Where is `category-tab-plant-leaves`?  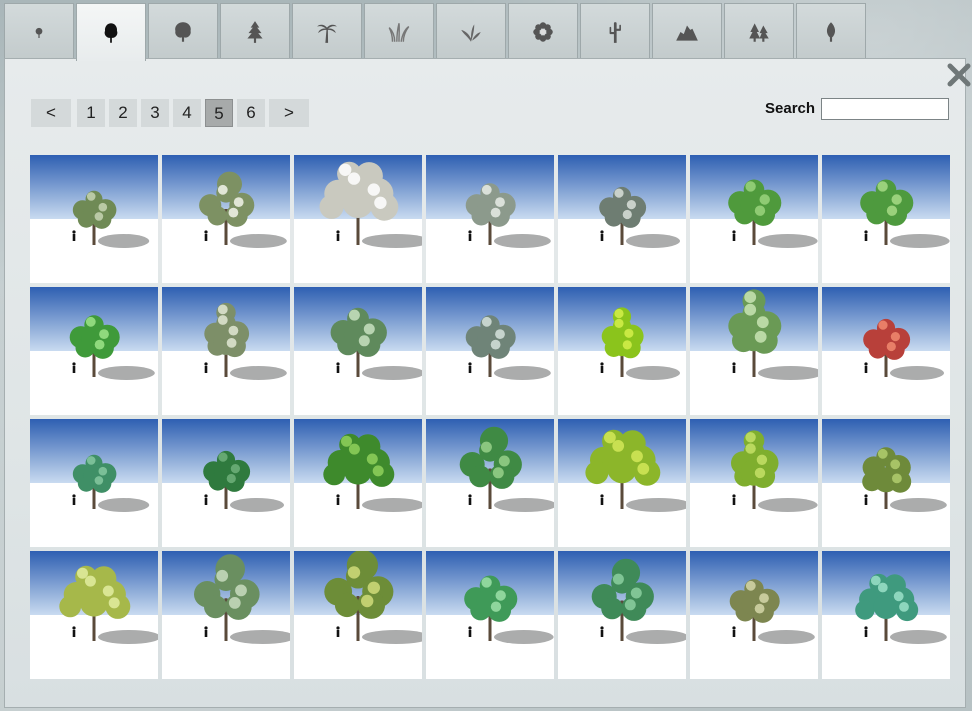 category-tab-plant-leaves is located at coordinates (471, 31).